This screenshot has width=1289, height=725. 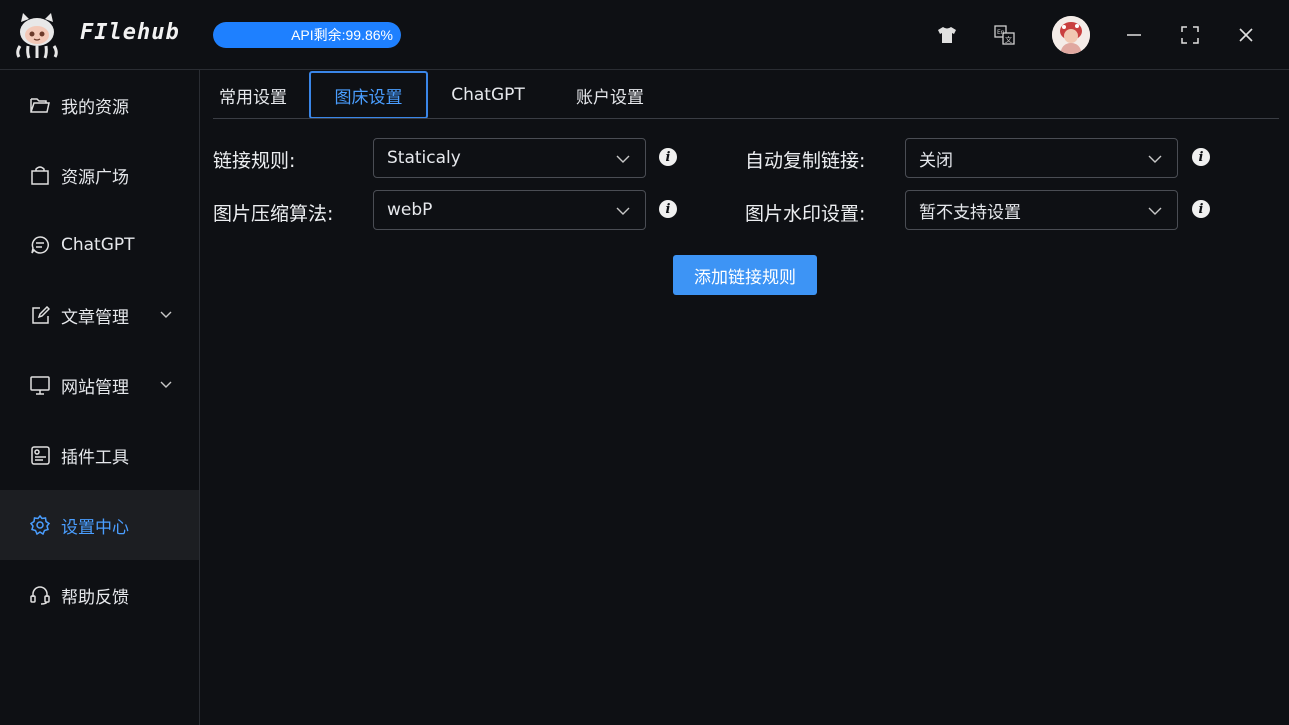 I want to click on avatar, so click(x=1071, y=35).